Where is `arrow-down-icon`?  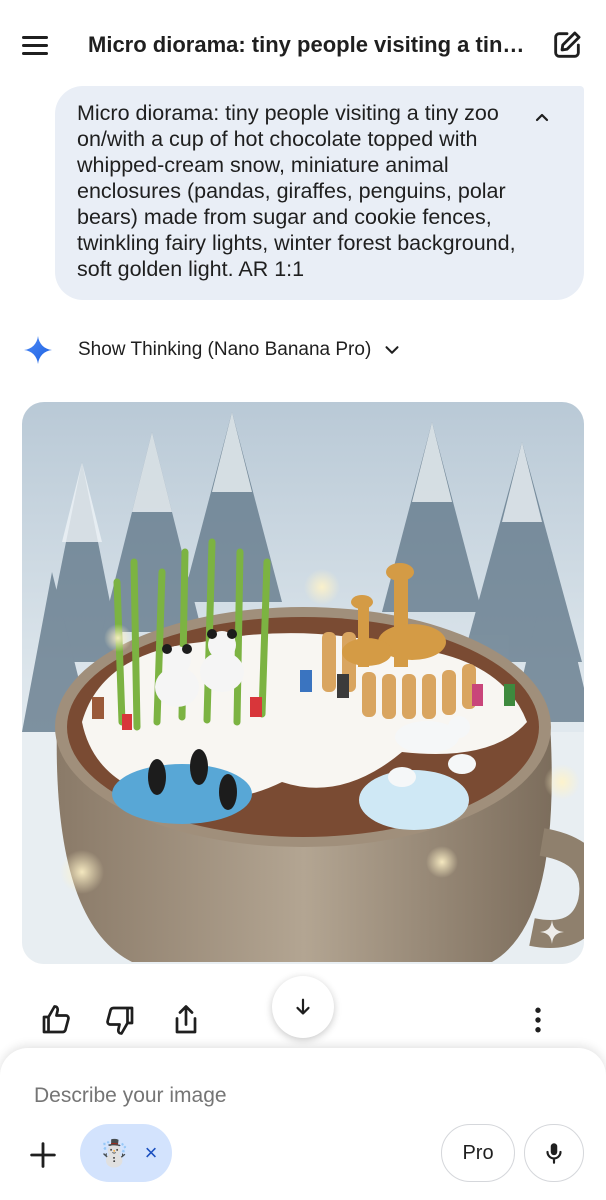 arrow-down-icon is located at coordinates (303, 1006).